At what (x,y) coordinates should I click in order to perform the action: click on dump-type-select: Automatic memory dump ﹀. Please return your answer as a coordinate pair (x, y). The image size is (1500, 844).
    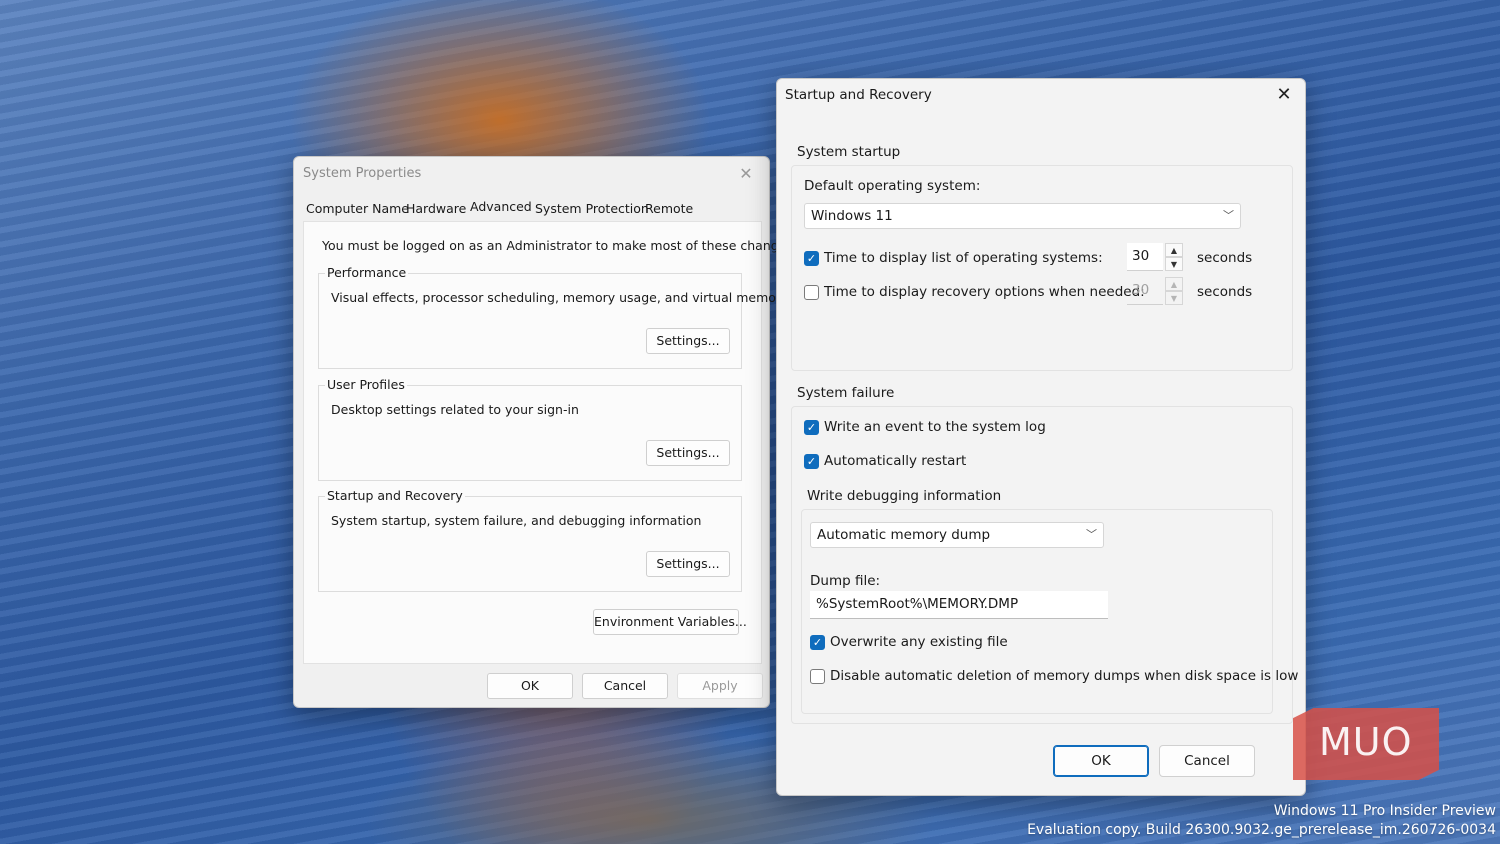
    Looking at the image, I should click on (957, 535).